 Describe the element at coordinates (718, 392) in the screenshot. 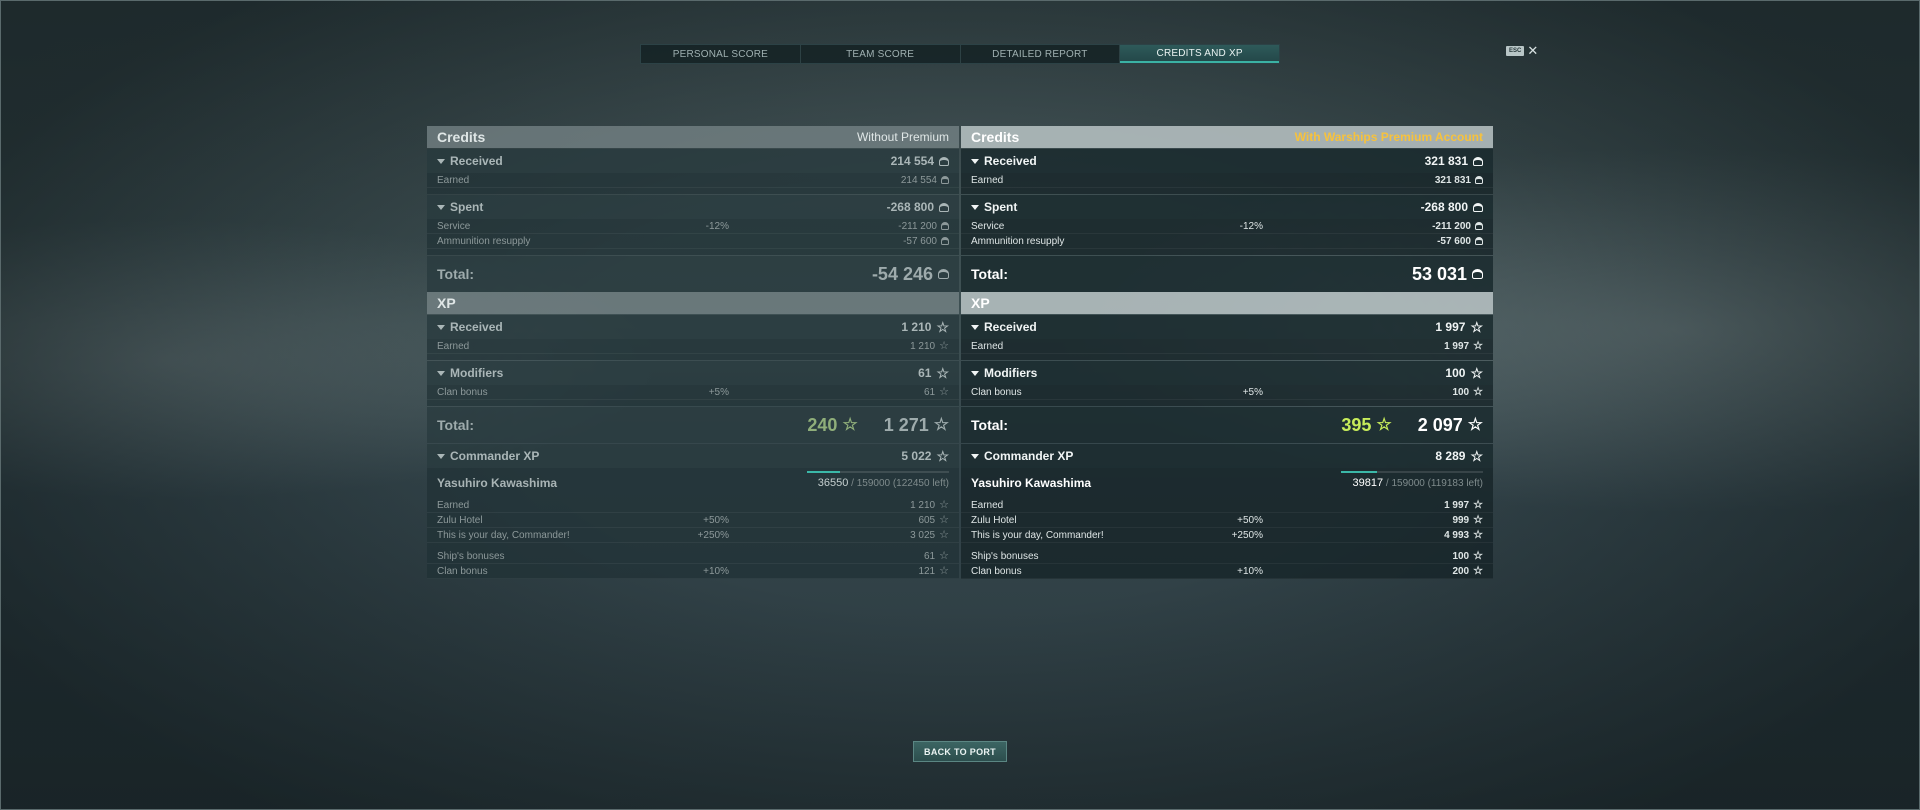

I see `row-percent: +5%` at that location.